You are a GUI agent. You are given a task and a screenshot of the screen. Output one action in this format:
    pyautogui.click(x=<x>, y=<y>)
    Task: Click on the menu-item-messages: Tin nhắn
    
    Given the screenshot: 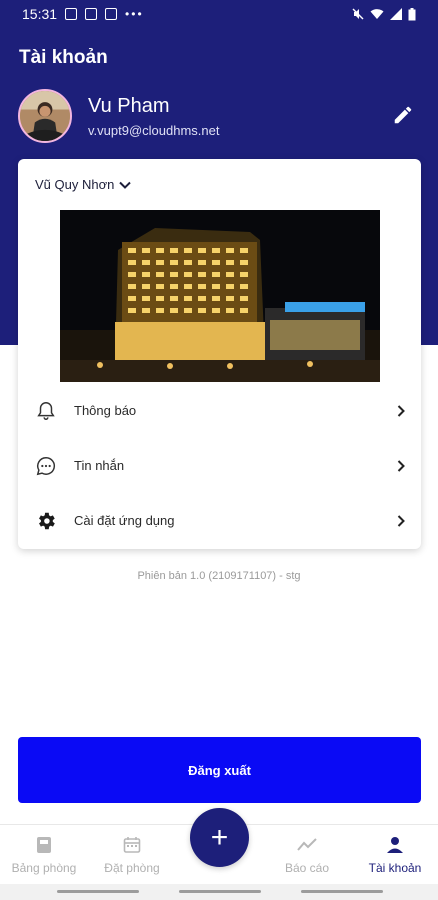 What is the action you would take?
    pyautogui.click(x=219, y=465)
    